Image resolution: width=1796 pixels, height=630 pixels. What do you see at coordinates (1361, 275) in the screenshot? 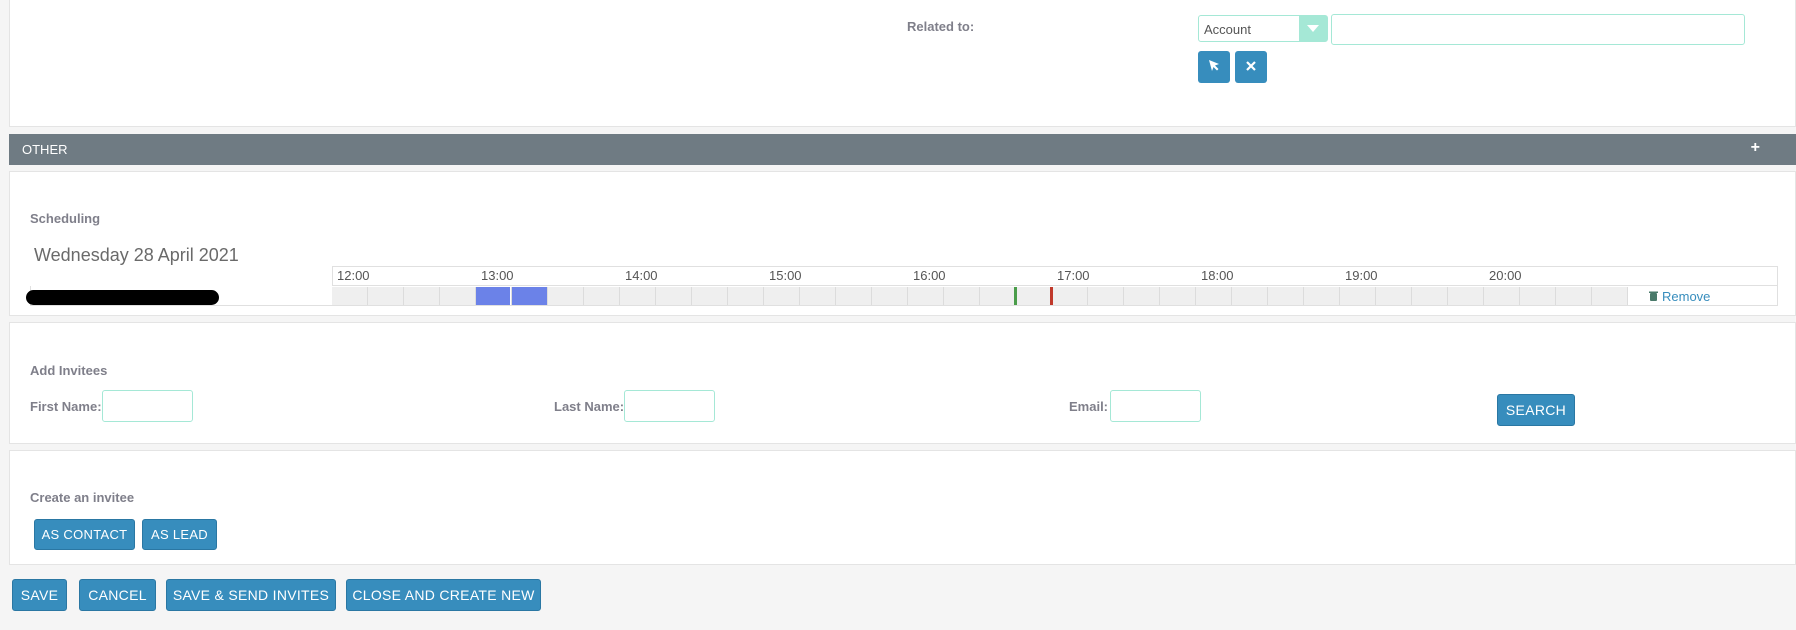
I see `timeline-hour-label: 19:00` at bounding box center [1361, 275].